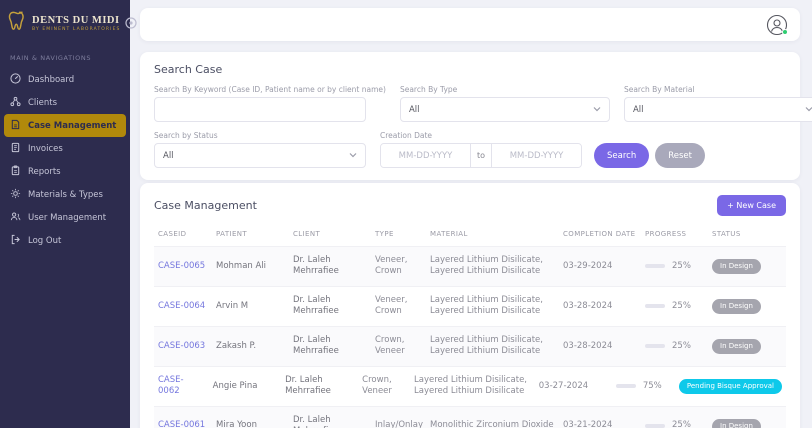 The width and height of the screenshot is (812, 428). What do you see at coordinates (232, 305) in the screenshot?
I see `patient-cell: Arvin M` at bounding box center [232, 305].